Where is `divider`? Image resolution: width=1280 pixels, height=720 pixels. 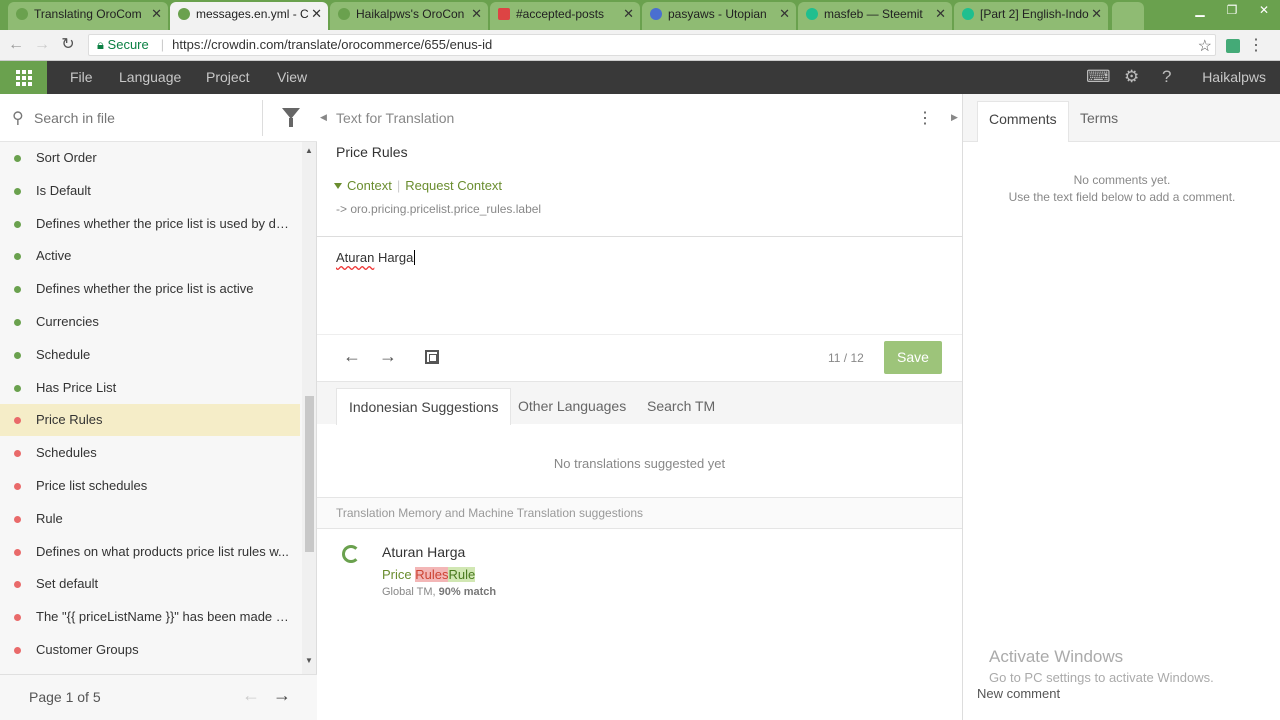 divider is located at coordinates (262, 118).